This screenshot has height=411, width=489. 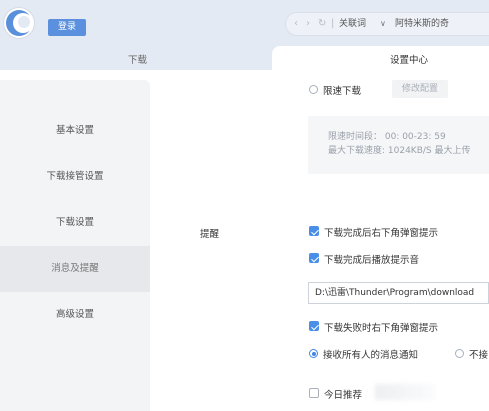 What do you see at coordinates (322, 24) in the screenshot?
I see `refresh-icon: ↻` at bounding box center [322, 24].